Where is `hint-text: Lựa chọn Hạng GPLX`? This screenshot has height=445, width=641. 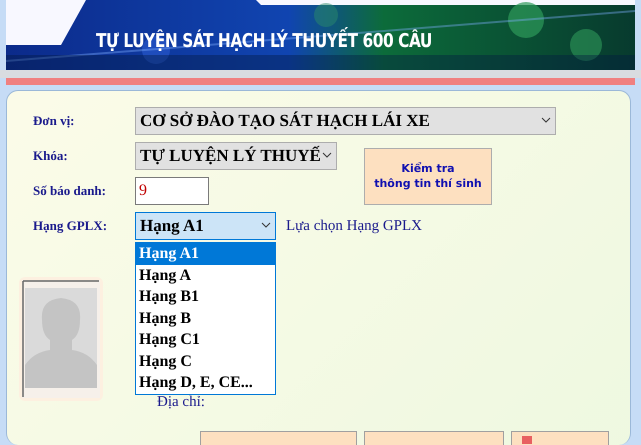 hint-text: Lựa chọn Hạng GPLX is located at coordinates (354, 226).